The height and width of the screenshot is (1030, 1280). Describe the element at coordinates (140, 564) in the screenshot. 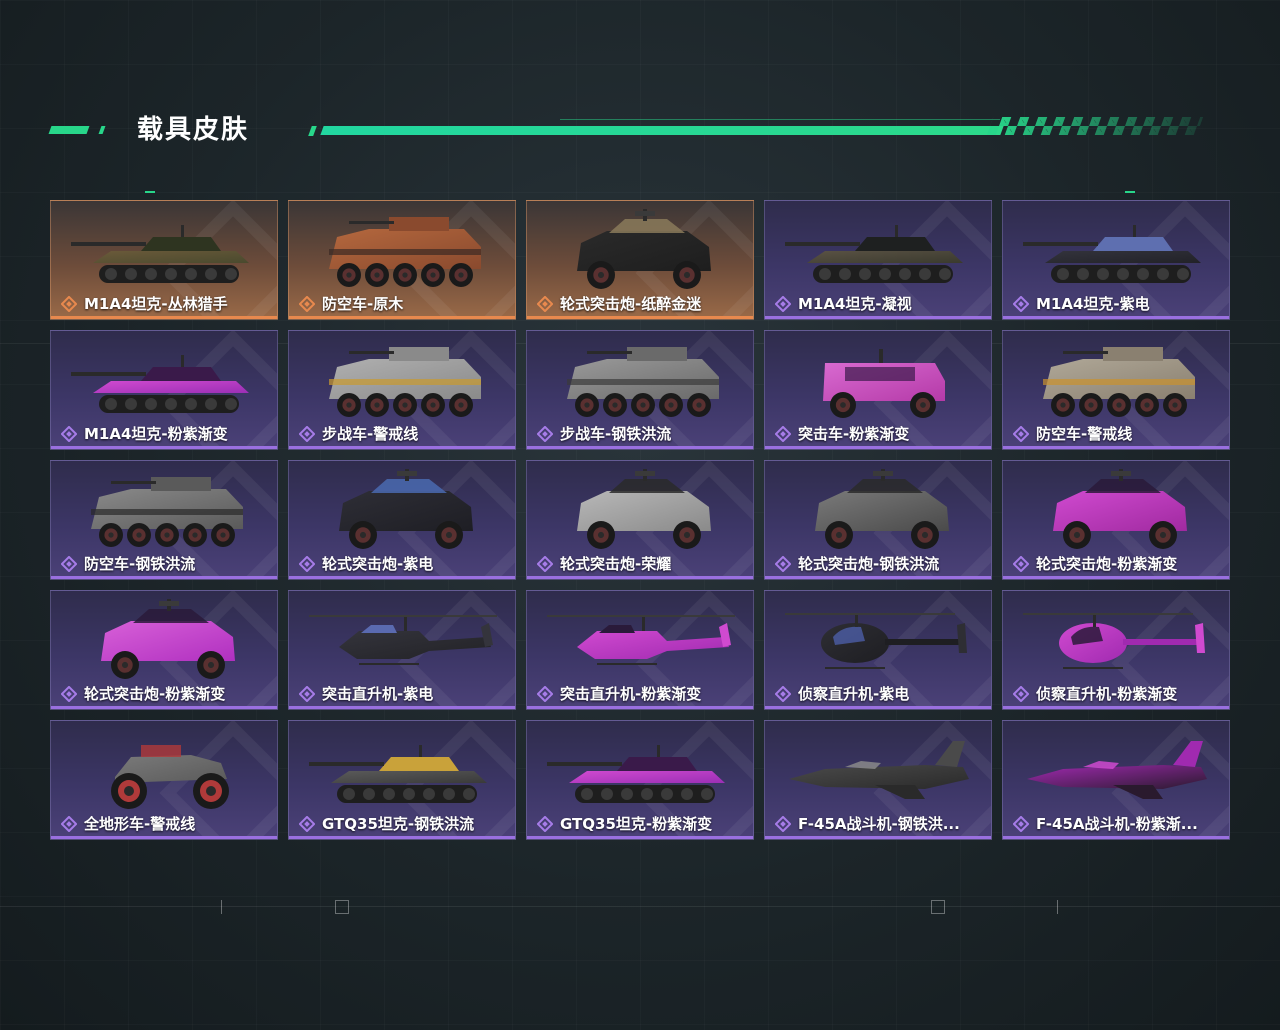

I see `skin-name: 防空车-钢铁洪流` at that location.